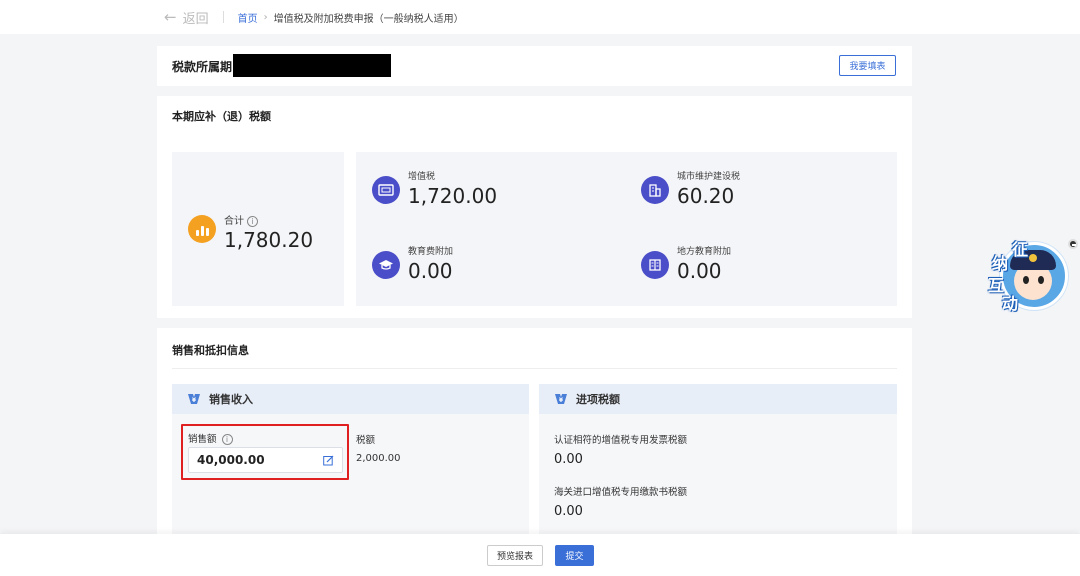  I want to click on customs-import-tax-value: 0.00, so click(568, 511).